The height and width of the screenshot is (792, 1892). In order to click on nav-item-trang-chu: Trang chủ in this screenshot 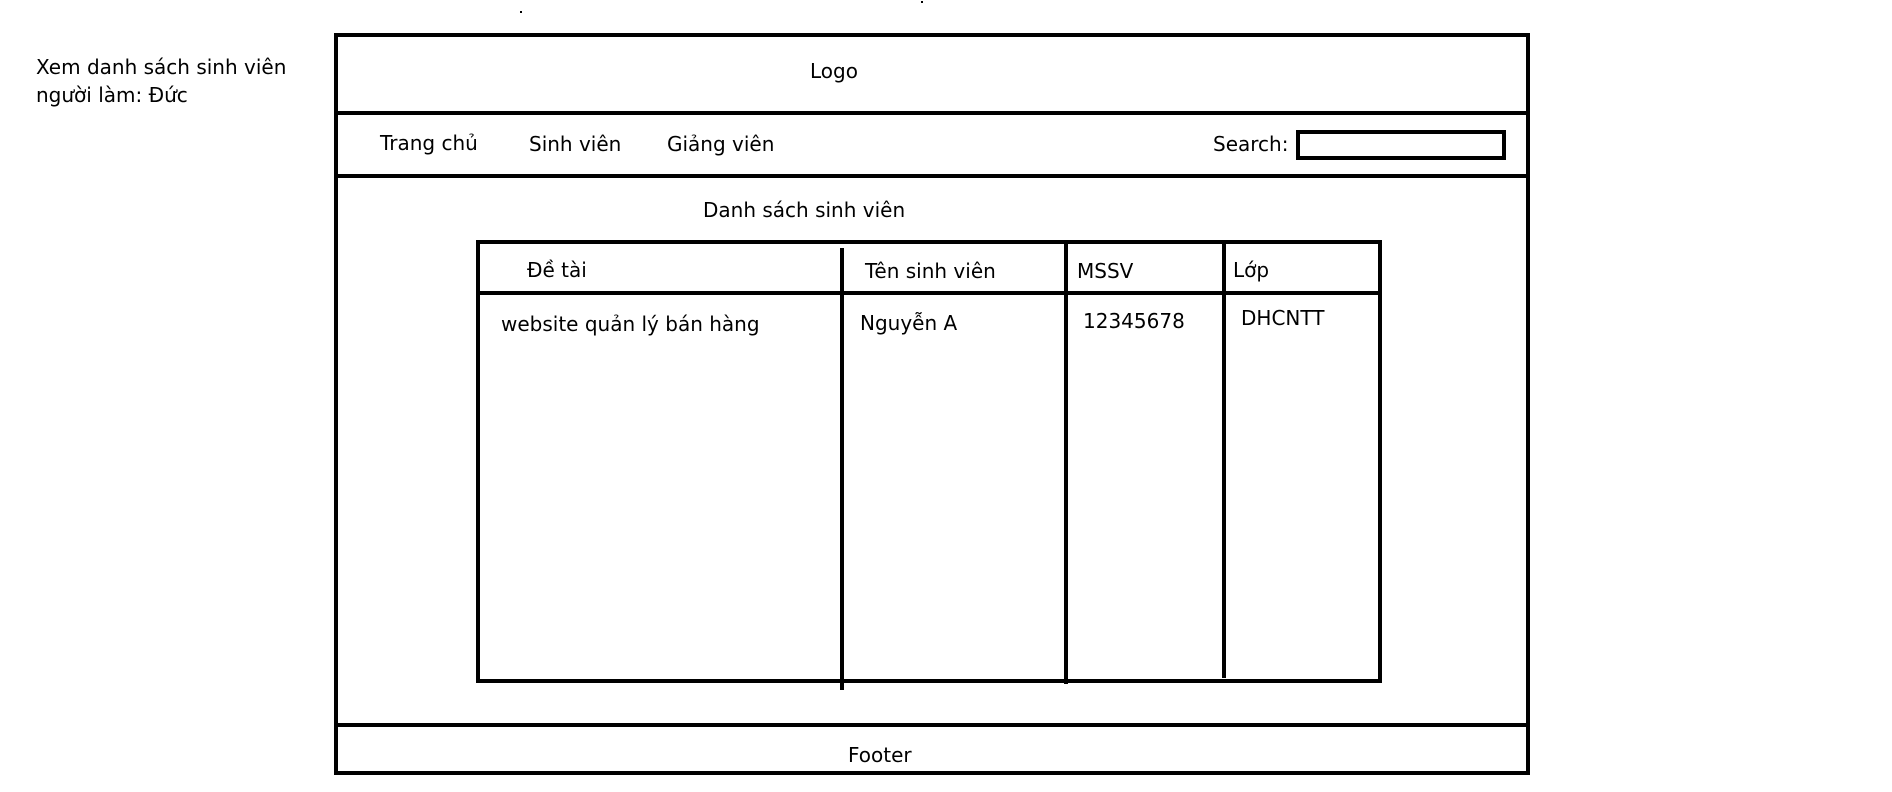, I will do `click(429, 143)`.